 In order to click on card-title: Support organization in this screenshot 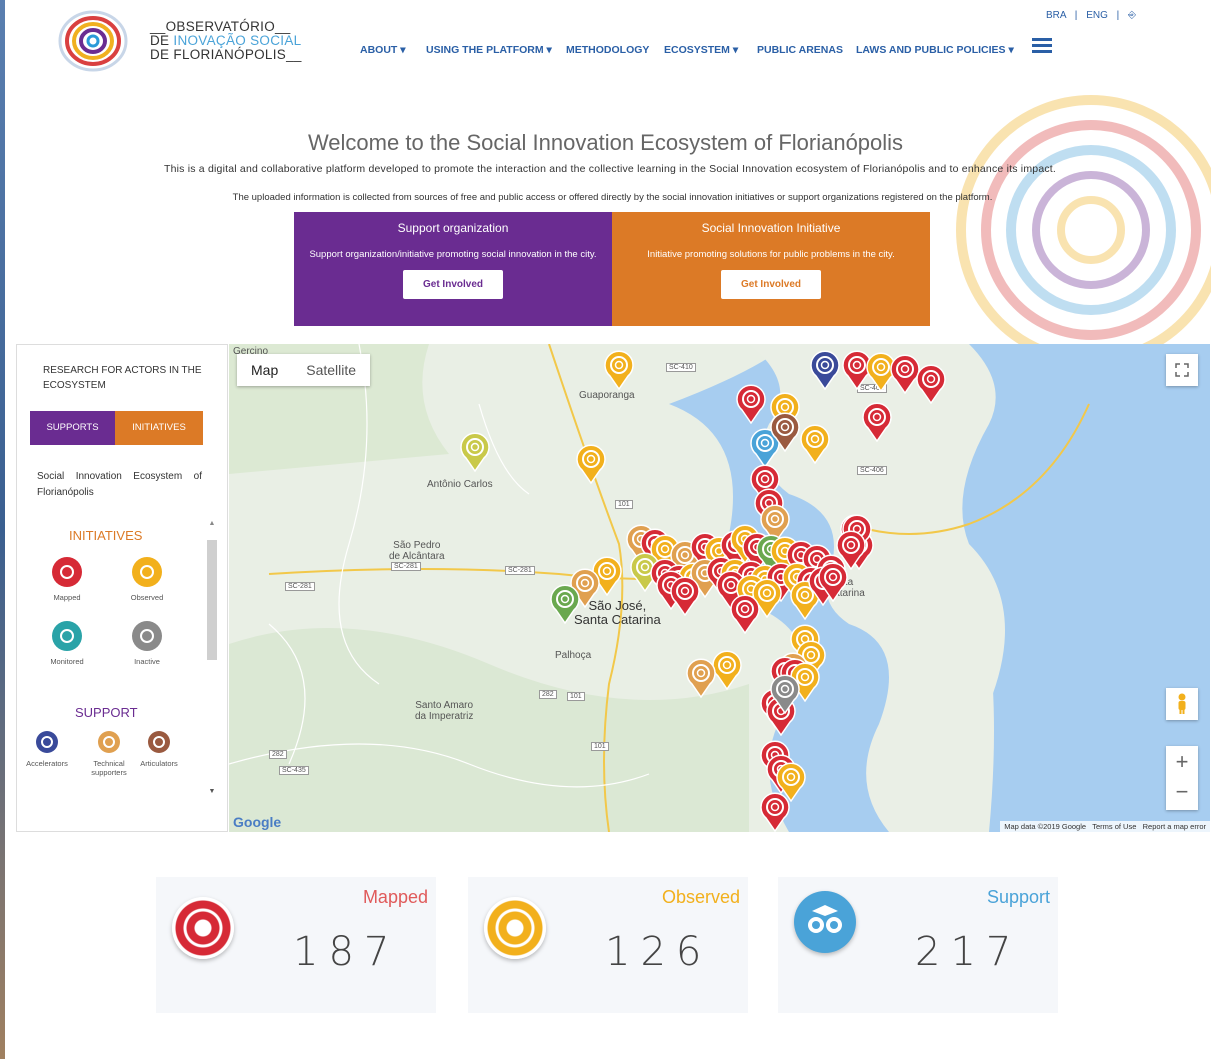, I will do `click(453, 228)`.